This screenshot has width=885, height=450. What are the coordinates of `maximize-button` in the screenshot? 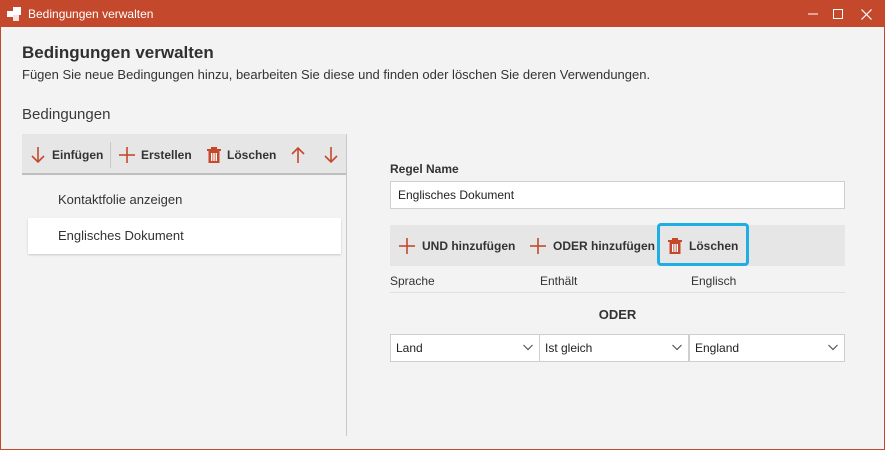 It's located at (838, 14).